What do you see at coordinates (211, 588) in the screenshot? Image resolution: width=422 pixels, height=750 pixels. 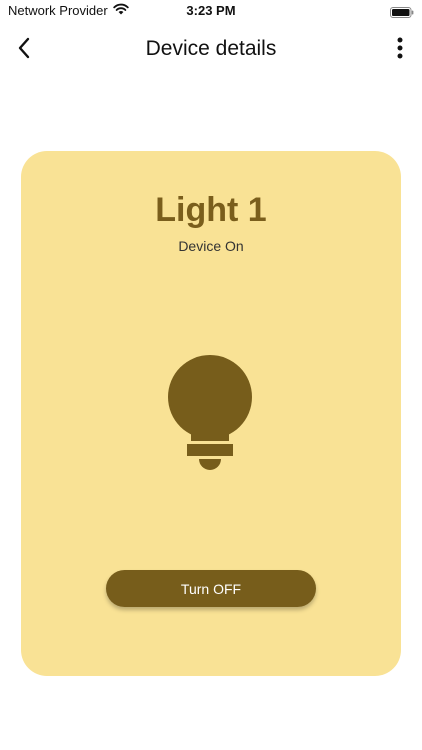 I see `turn-off-button: Turn OFF` at bounding box center [211, 588].